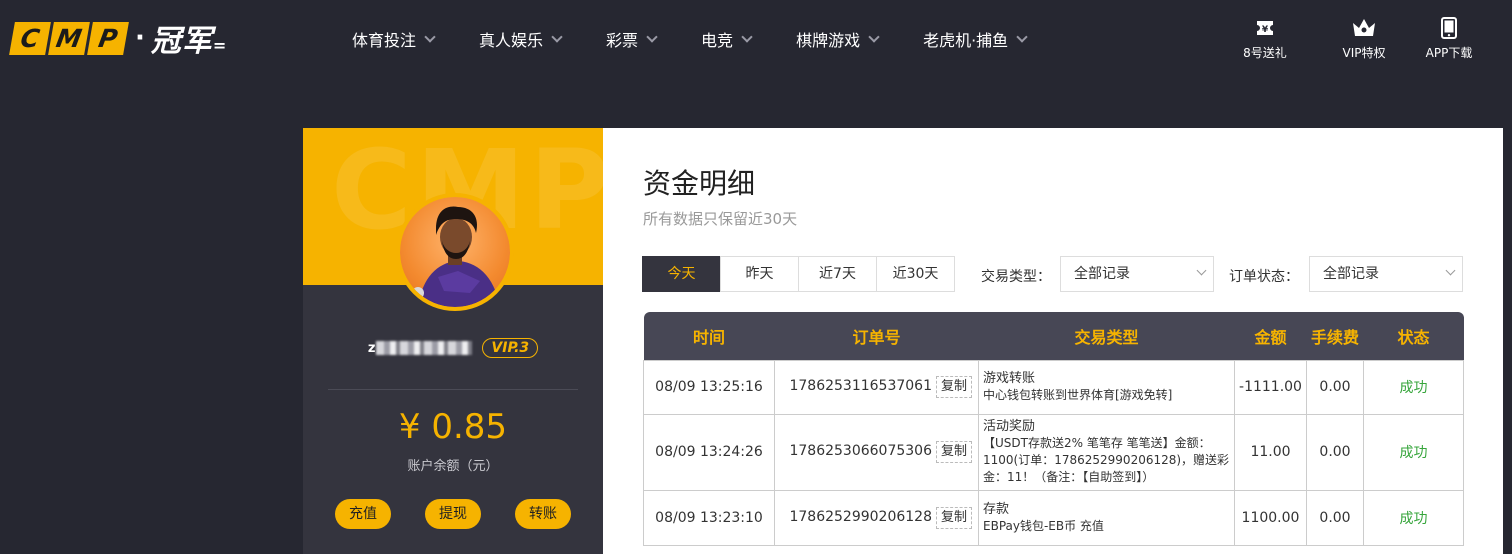  Describe the element at coordinates (510, 348) in the screenshot. I see `vip-badge: VIP.3` at that location.